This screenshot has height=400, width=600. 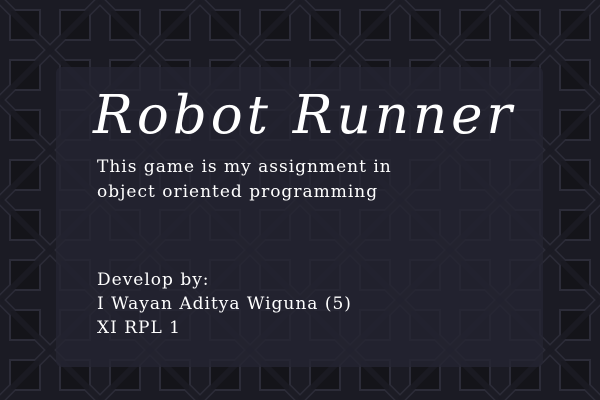 I want to click on developer-class: XI RPL 1, so click(x=139, y=328).